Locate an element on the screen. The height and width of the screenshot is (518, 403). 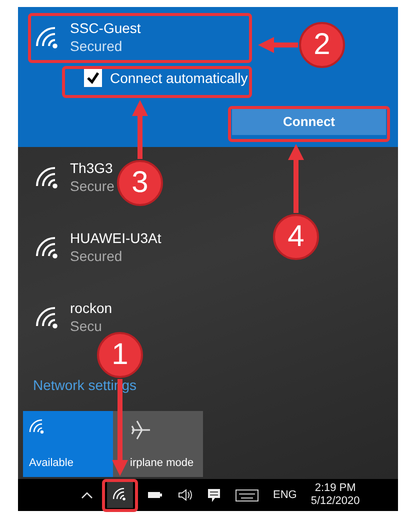
check-icon is located at coordinates (93, 78).